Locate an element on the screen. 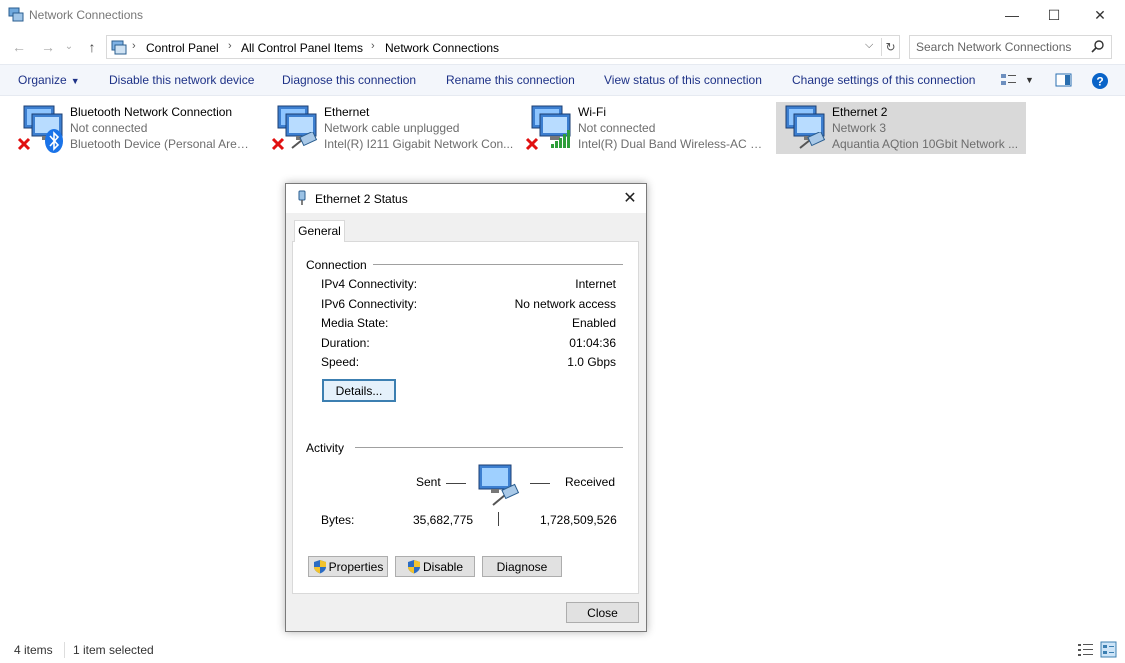 This screenshot has height=663, width=1125. help-icon: ? is located at coordinates (1100, 81).